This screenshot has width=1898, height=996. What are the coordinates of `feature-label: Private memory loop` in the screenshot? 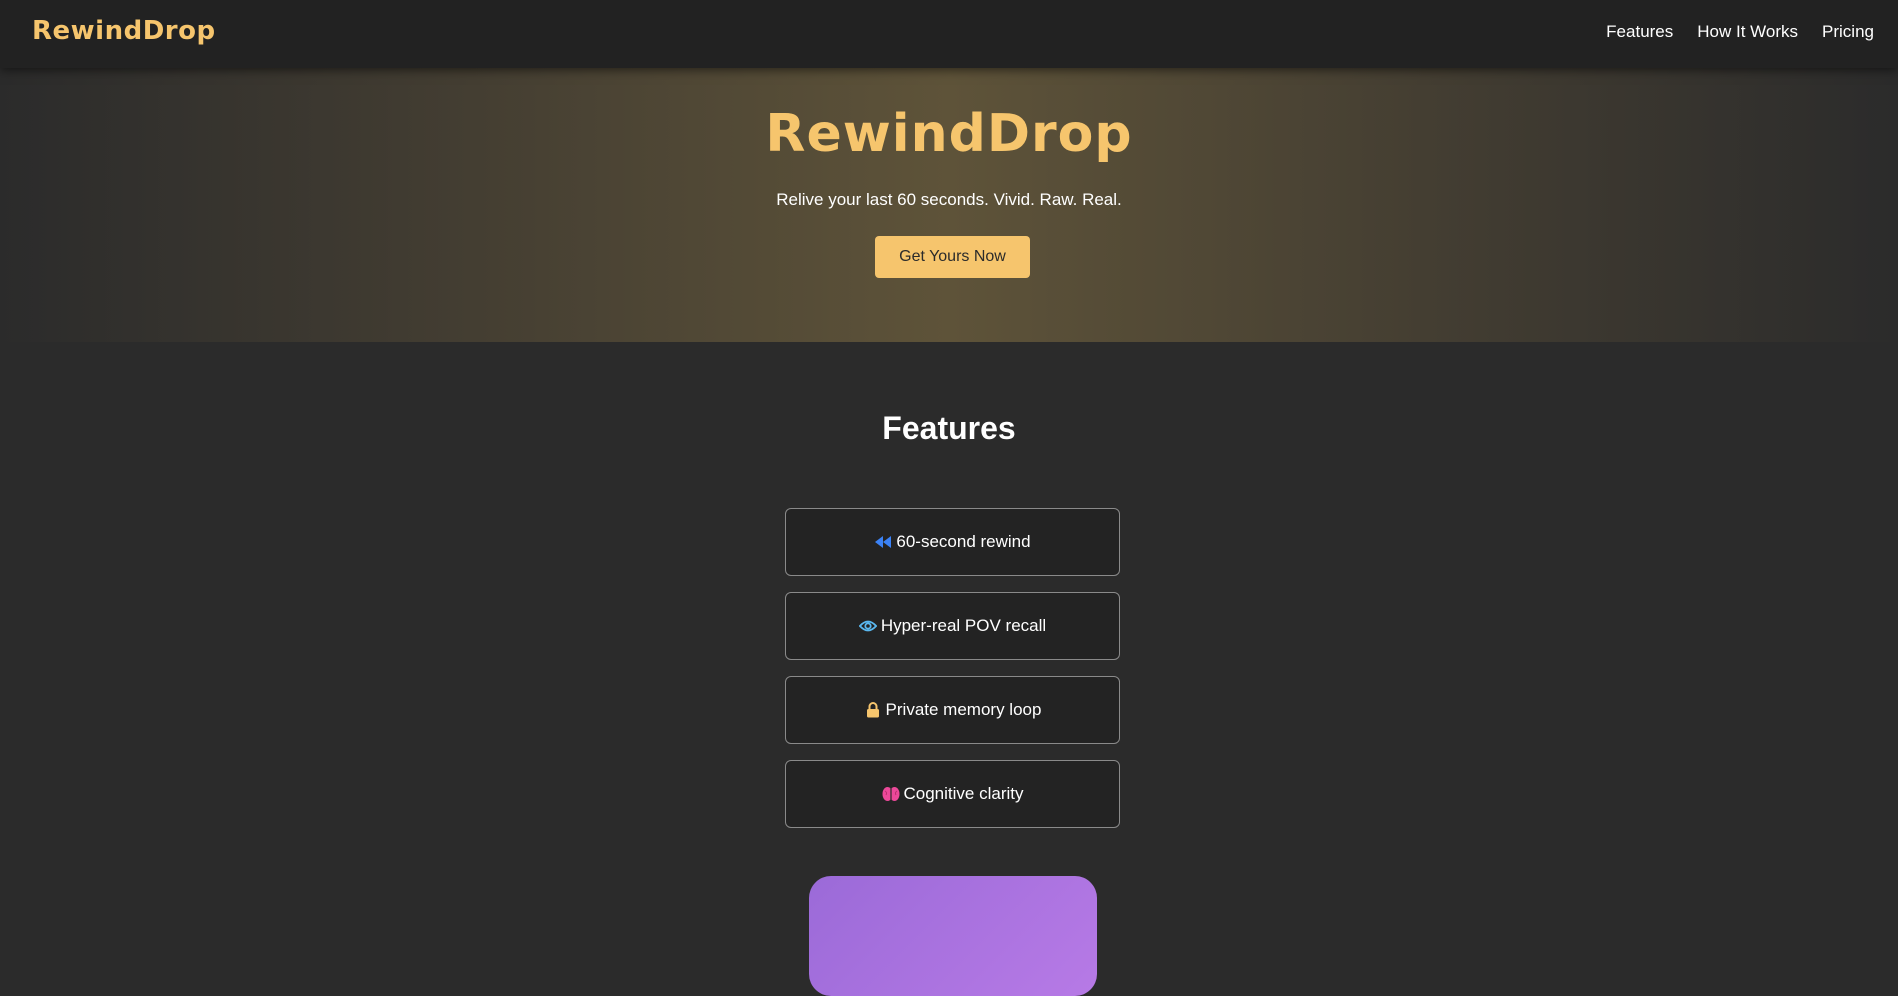 It's located at (963, 709).